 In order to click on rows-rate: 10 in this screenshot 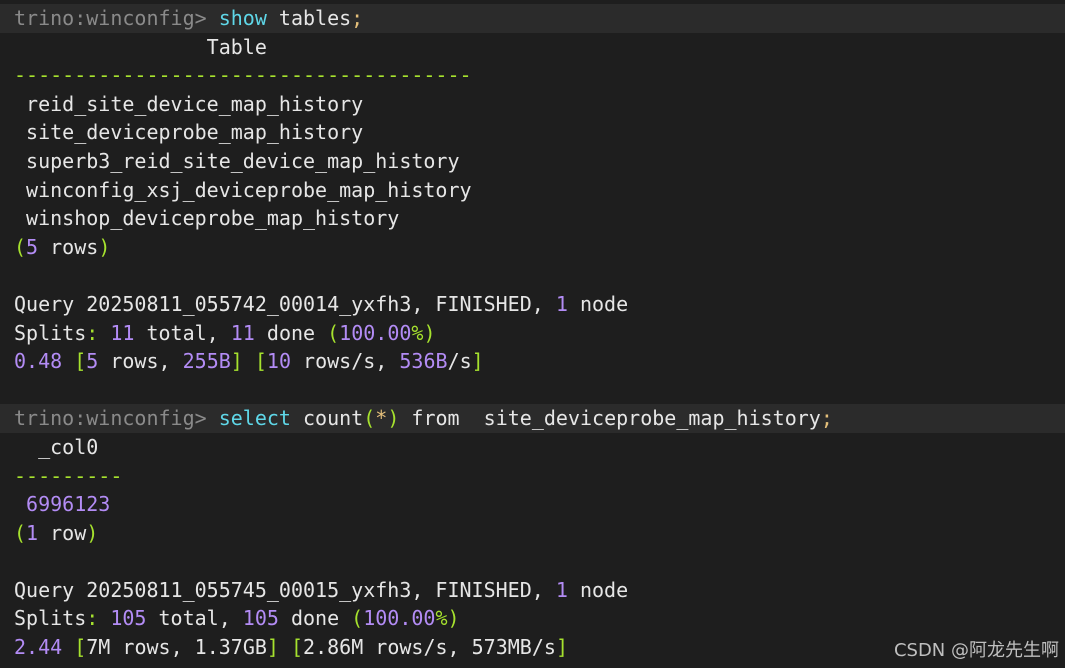, I will do `click(279, 361)`.